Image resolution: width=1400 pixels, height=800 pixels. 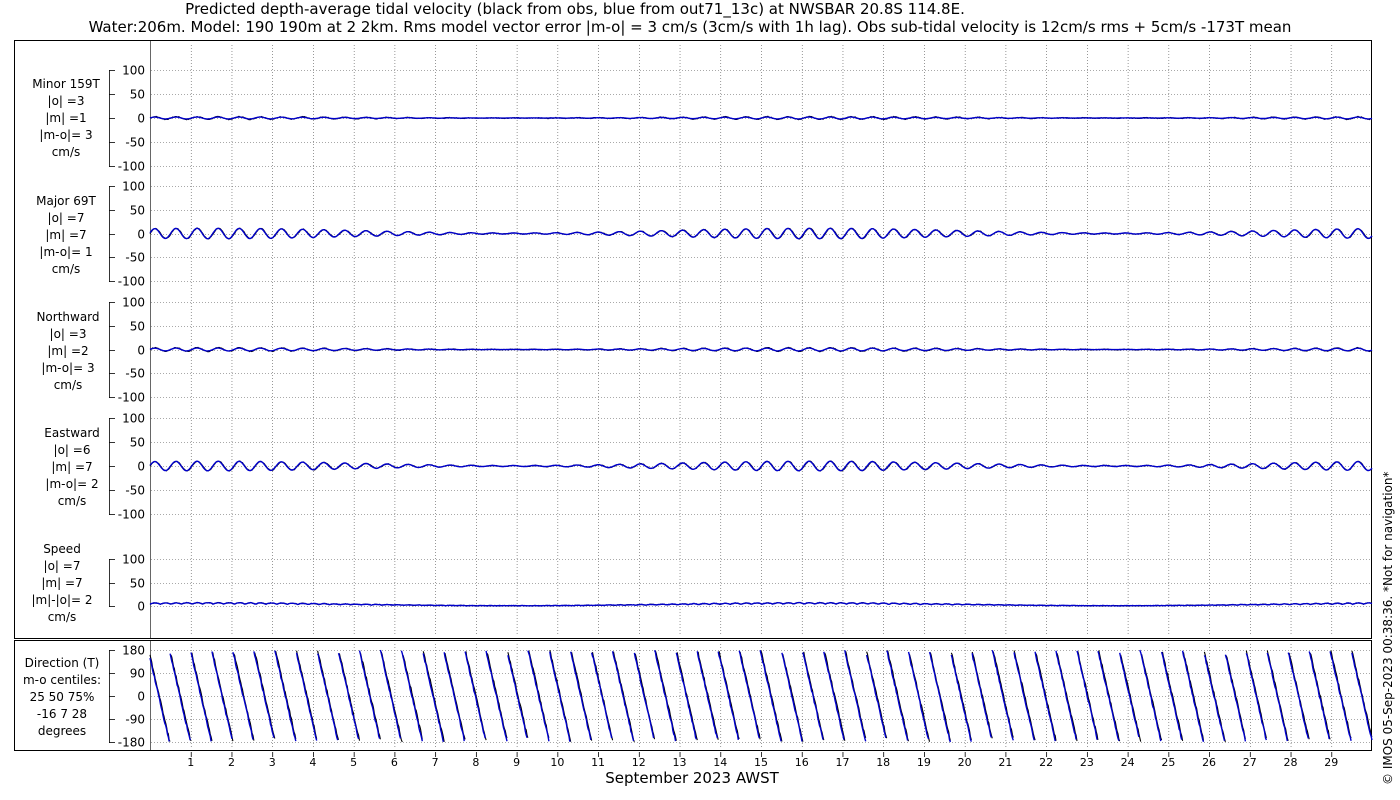 What do you see at coordinates (761, 466) in the screenshot?
I see `east-series-model` at bounding box center [761, 466].